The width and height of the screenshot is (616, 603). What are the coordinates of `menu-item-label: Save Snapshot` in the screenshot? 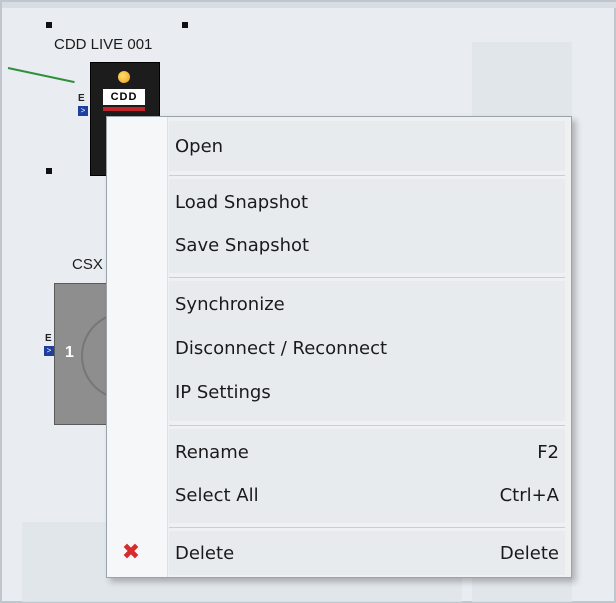 It's located at (242, 245).